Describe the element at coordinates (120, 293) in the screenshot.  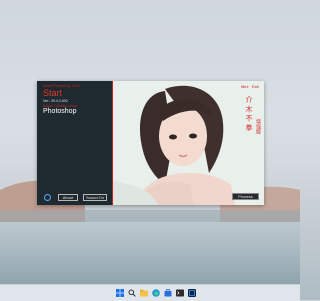
I see `windows-start-icon` at that location.